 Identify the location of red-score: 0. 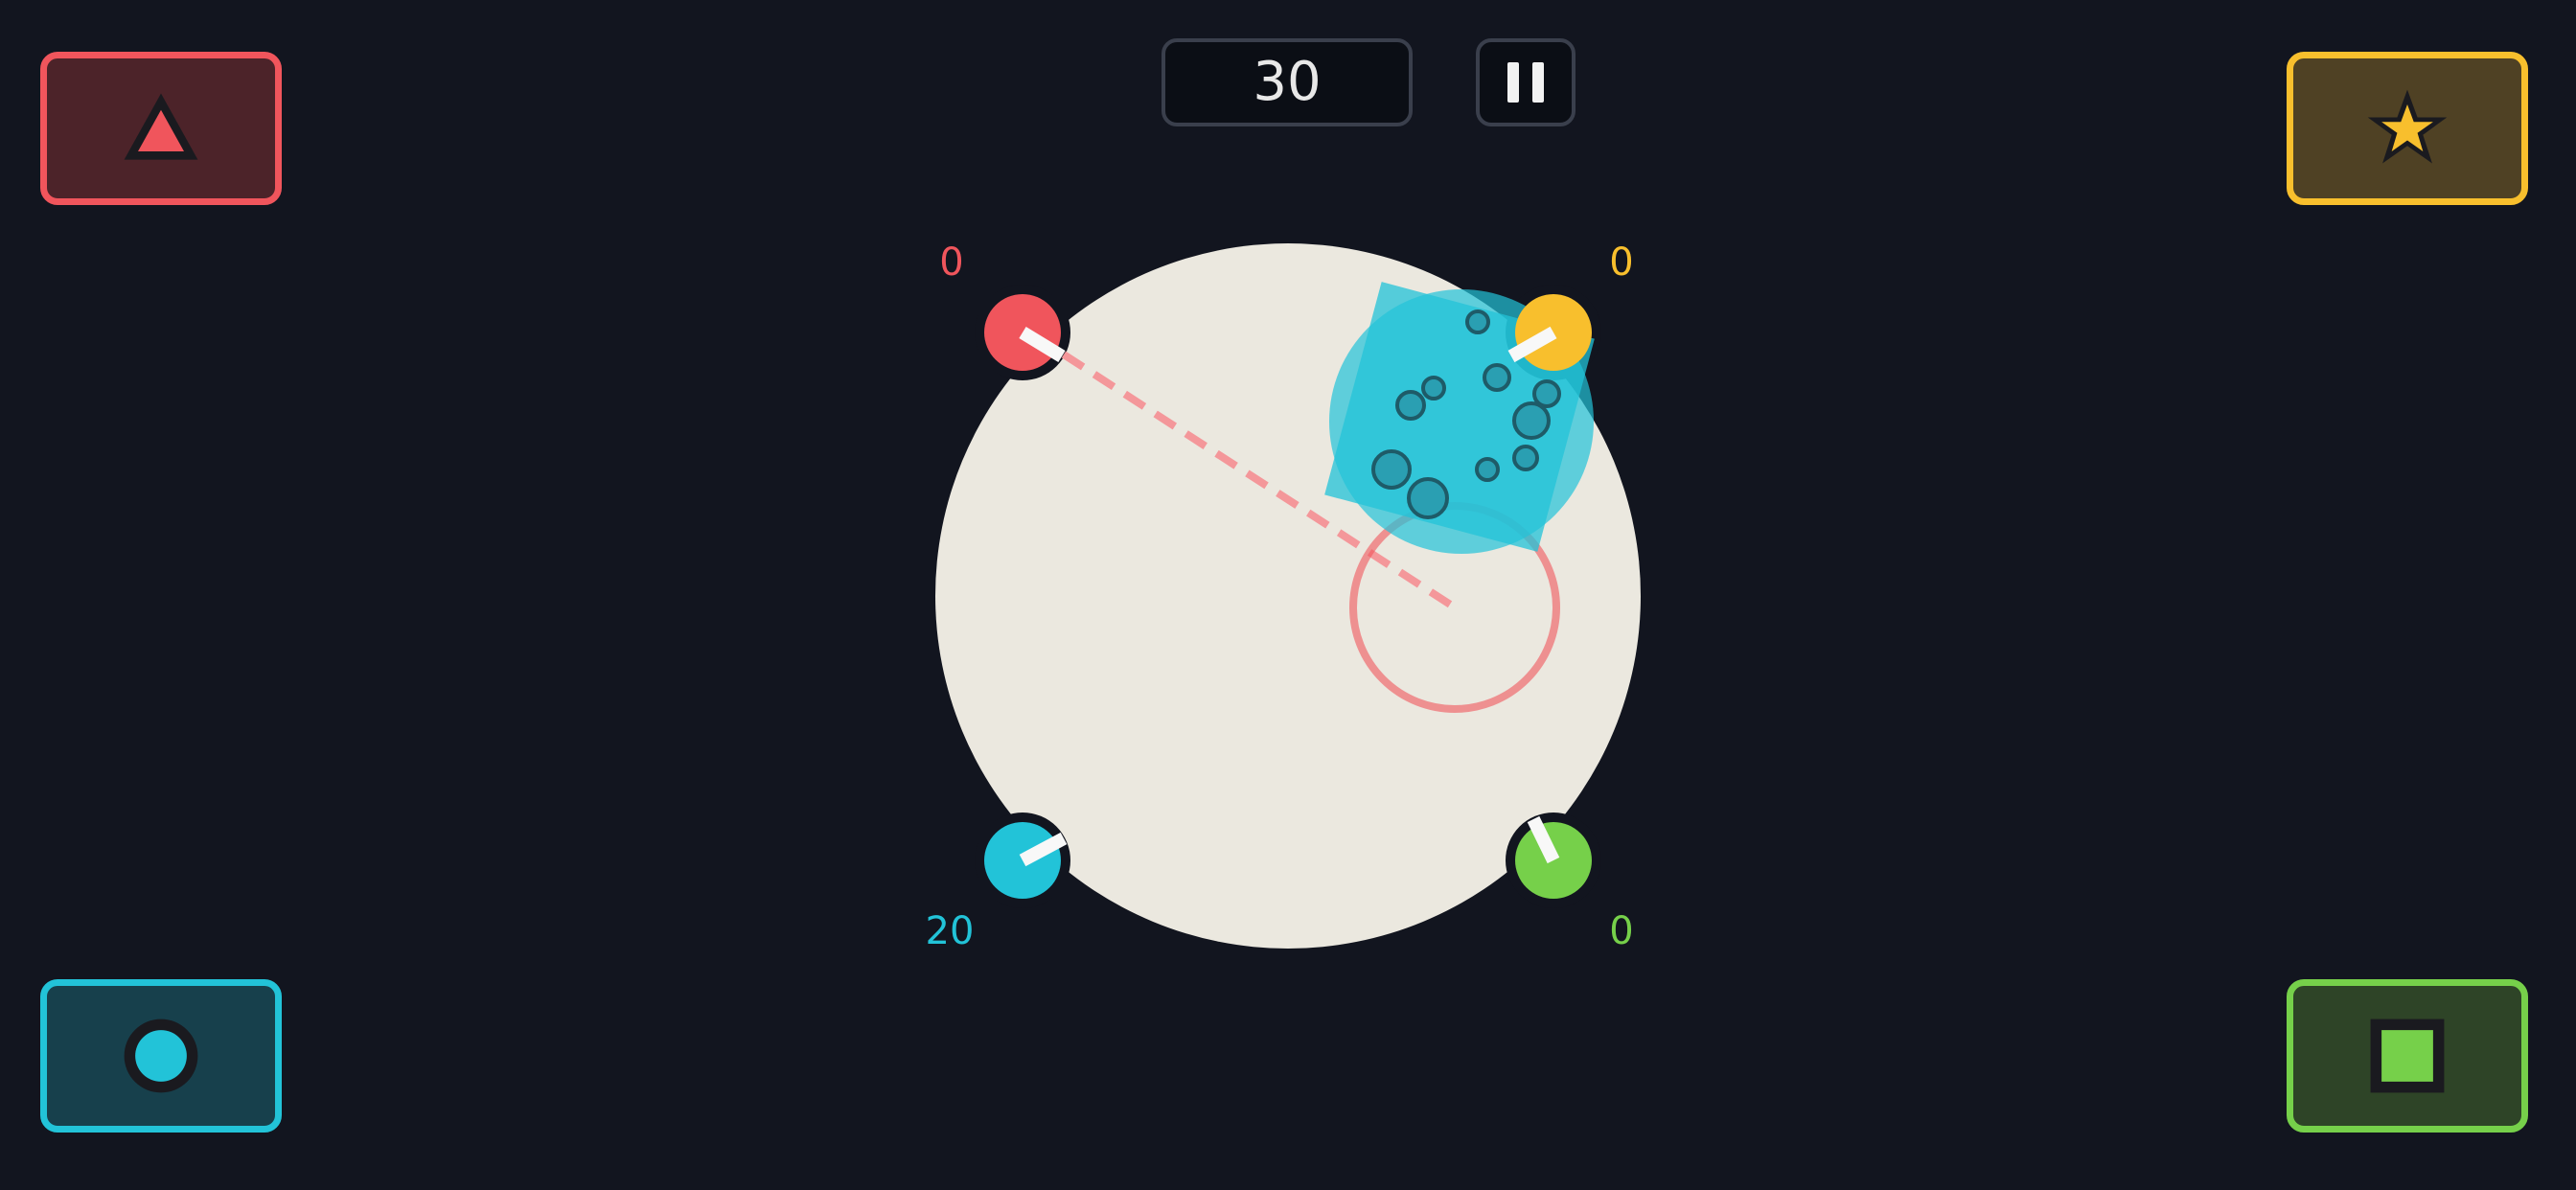
(951, 263).